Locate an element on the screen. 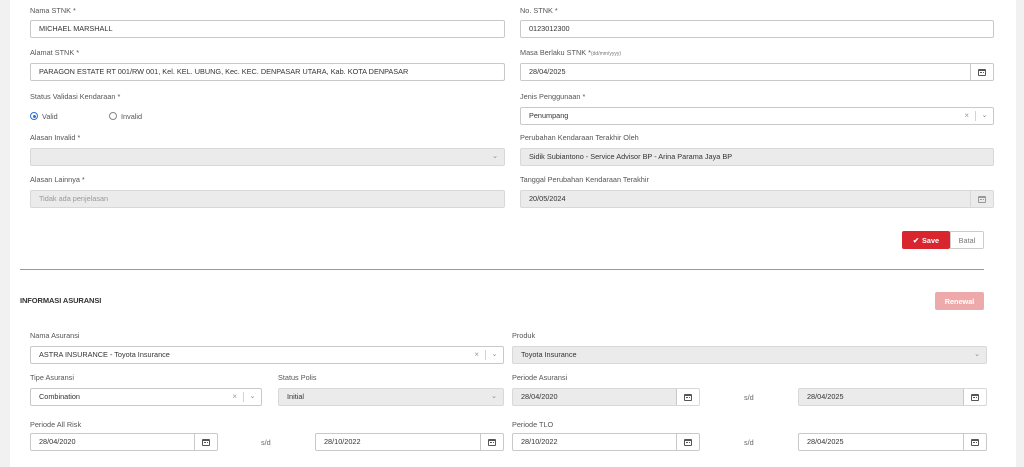  periode-all-risk-end: 28/10/2022 is located at coordinates (409, 442).